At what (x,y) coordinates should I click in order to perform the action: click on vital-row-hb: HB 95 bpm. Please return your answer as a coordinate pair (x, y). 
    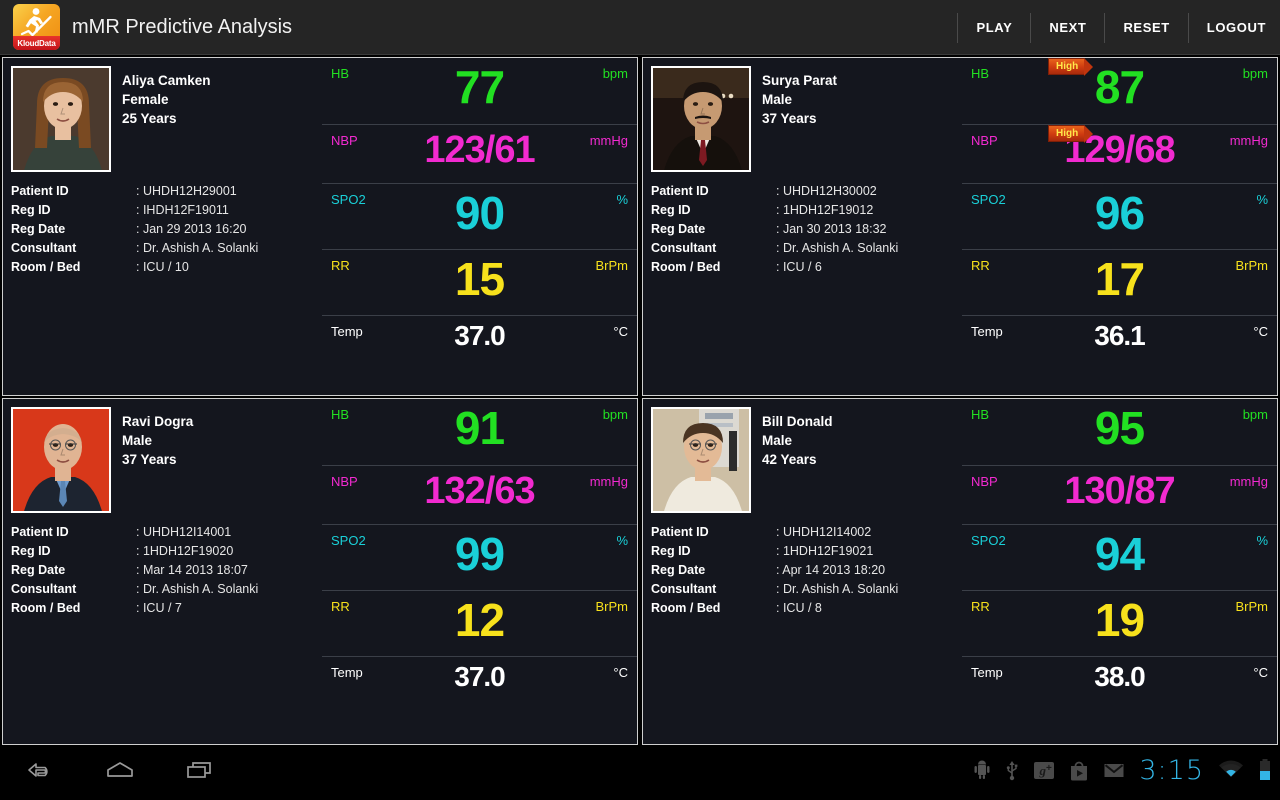
    Looking at the image, I should click on (1119, 432).